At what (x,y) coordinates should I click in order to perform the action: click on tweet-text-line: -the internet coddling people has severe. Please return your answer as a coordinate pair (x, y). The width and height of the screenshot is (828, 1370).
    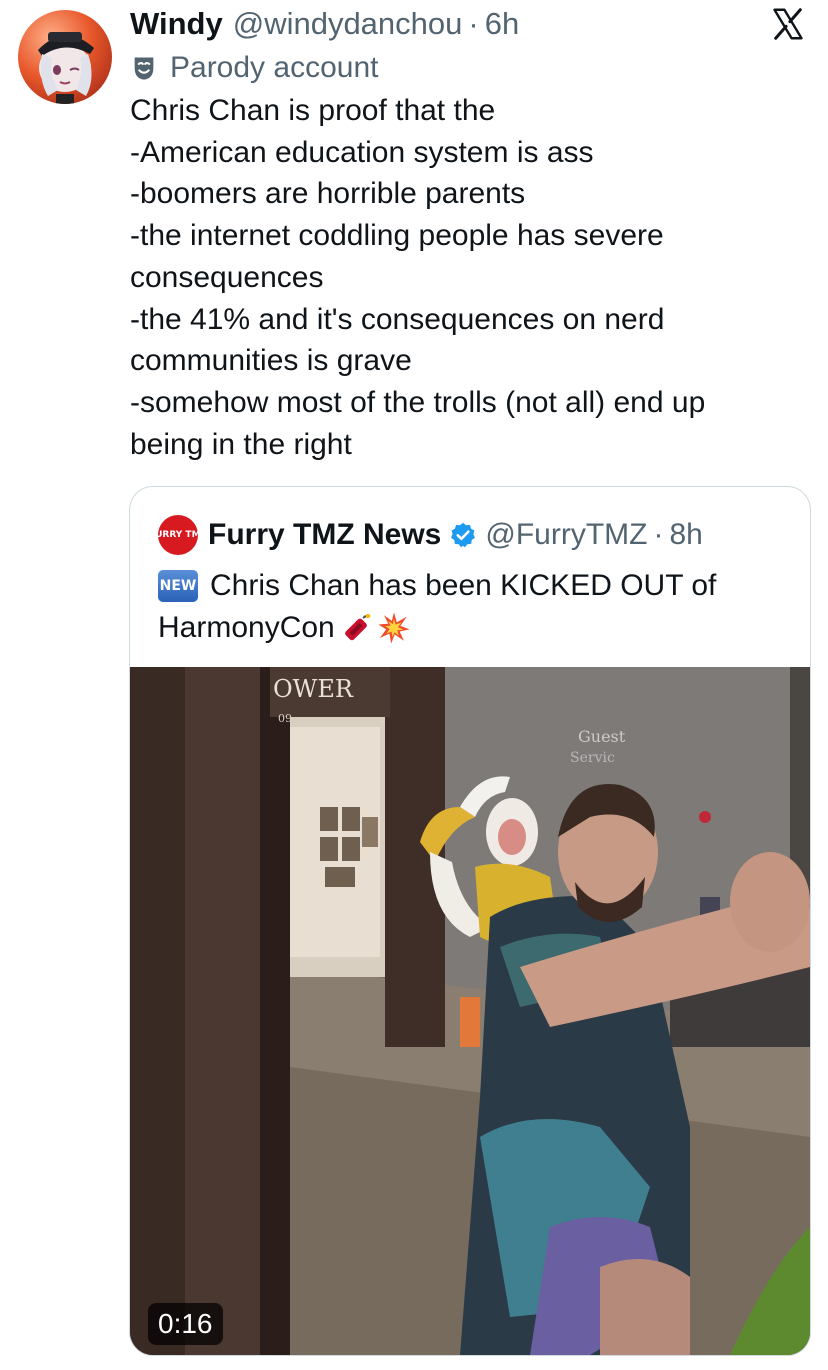
    Looking at the image, I should click on (397, 236).